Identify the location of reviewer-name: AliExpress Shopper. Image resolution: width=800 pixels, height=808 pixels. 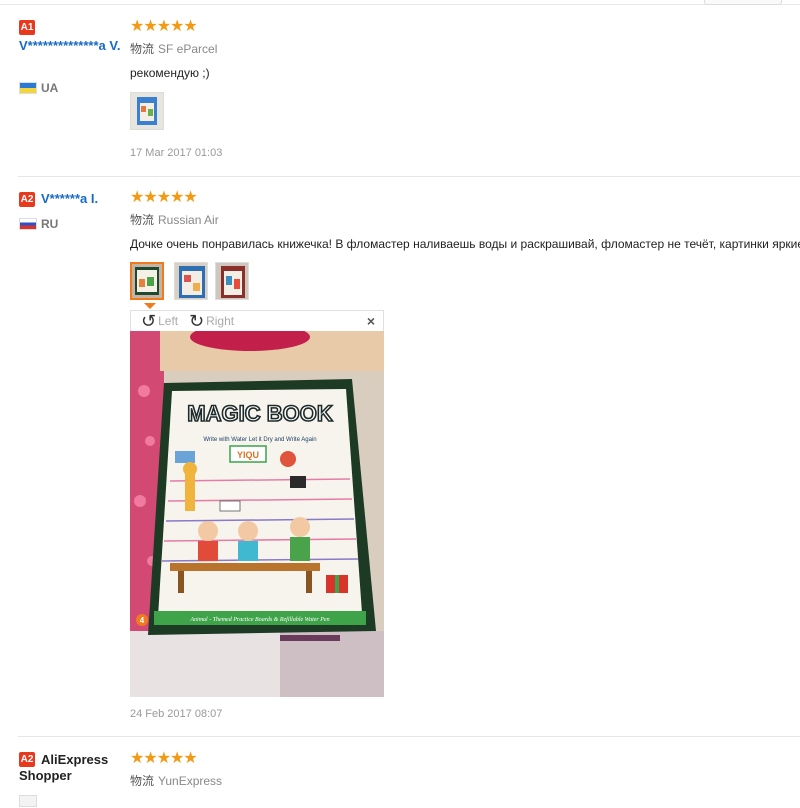
(64, 767).